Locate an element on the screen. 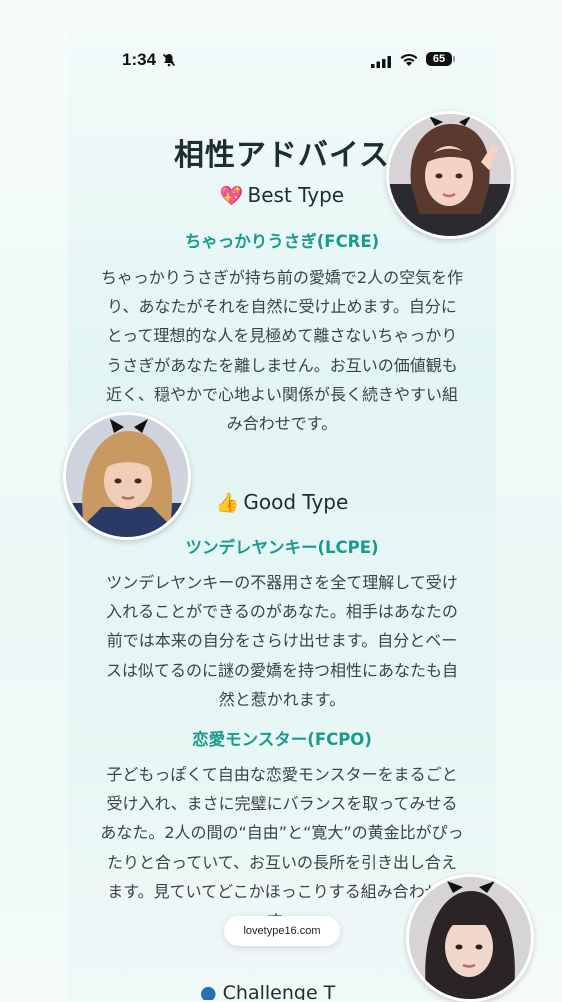 This screenshot has height=1002, width=562. description-line: スは似てるのに謎の愛嬌を持つ相性にあなたも自 is located at coordinates (281, 670).